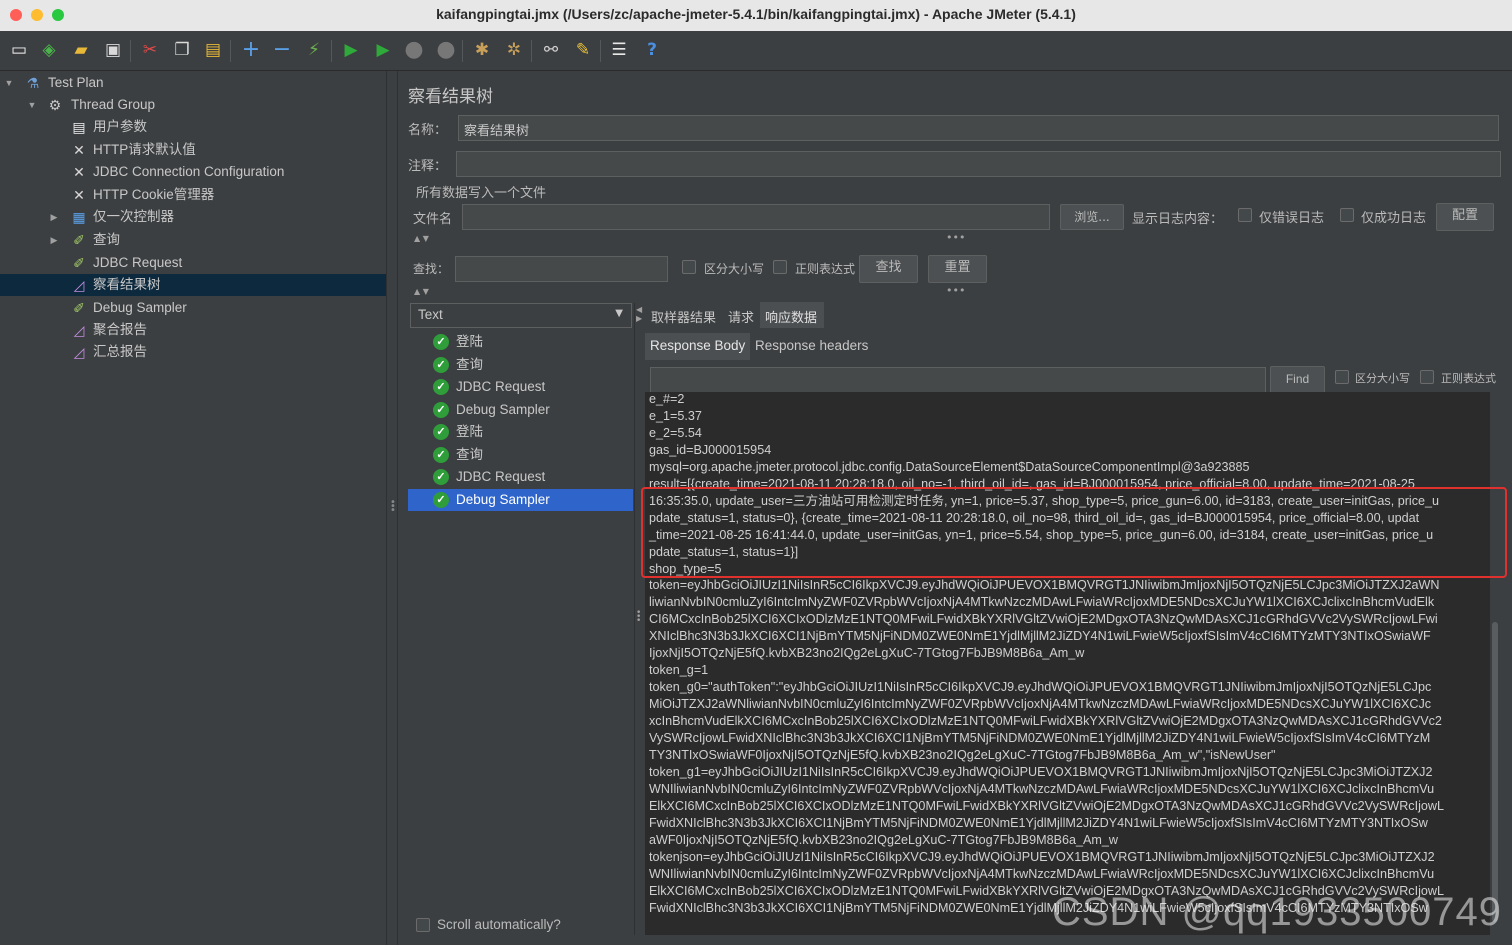 The image size is (1512, 945). What do you see at coordinates (1276, 912) in the screenshot?
I see `watermark: CSDN @qq1933500749` at bounding box center [1276, 912].